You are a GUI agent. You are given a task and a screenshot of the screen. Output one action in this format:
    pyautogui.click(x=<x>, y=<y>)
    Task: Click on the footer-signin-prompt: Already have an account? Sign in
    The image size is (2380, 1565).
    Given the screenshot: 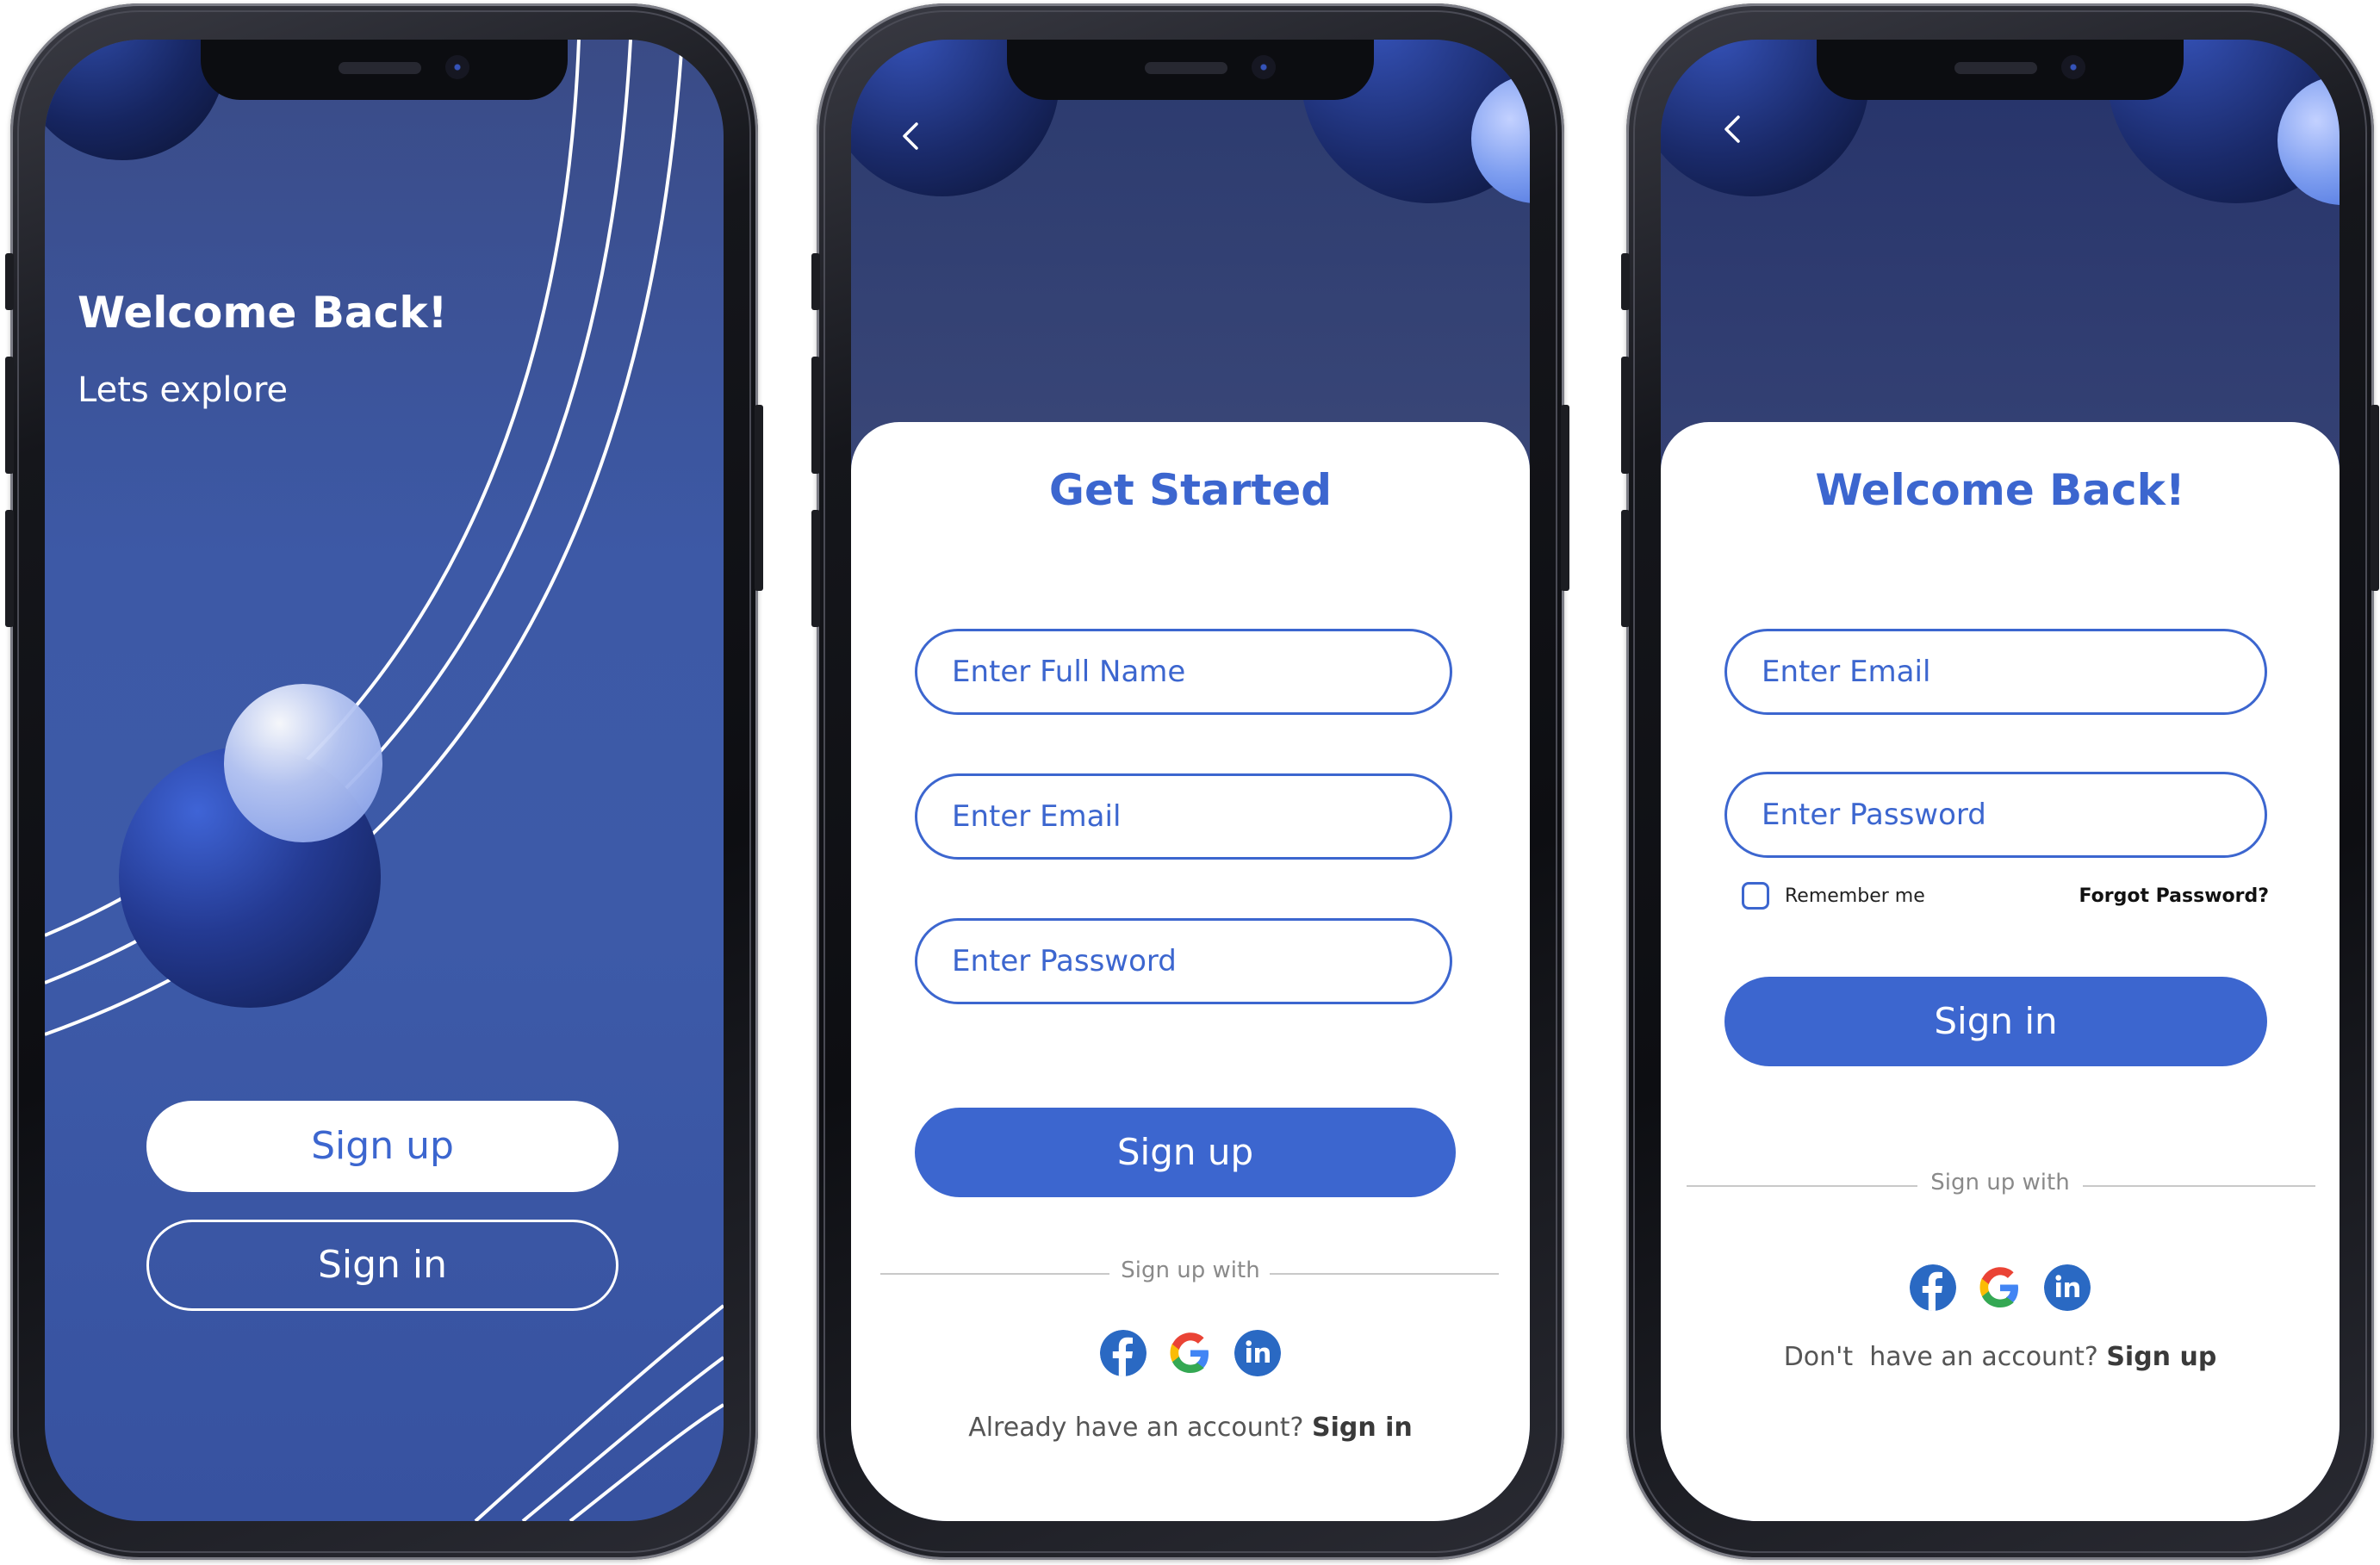 What is the action you would take?
    pyautogui.click(x=1191, y=1428)
    